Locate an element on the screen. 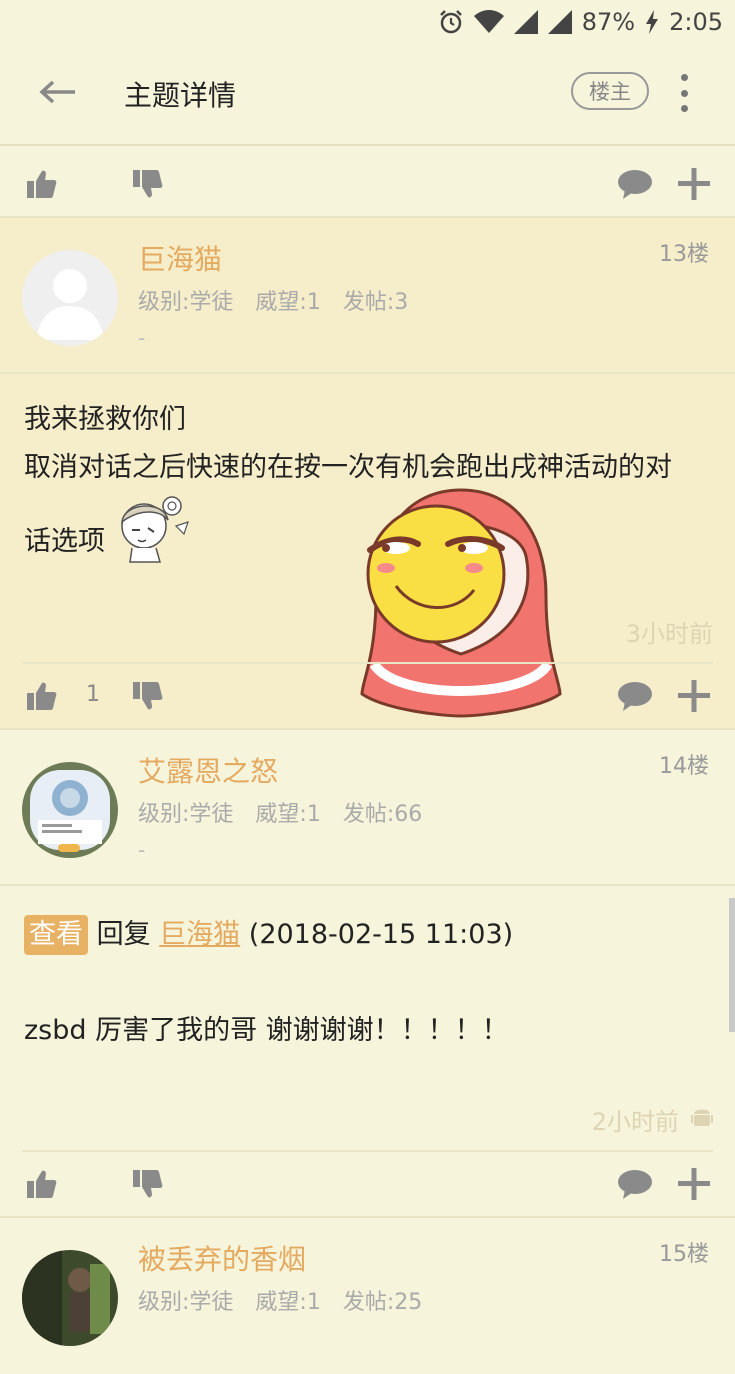 This screenshot has height=1374, width=735. user-meta: 级别:学徒 威望:1 发帖:66 is located at coordinates (291, 812).